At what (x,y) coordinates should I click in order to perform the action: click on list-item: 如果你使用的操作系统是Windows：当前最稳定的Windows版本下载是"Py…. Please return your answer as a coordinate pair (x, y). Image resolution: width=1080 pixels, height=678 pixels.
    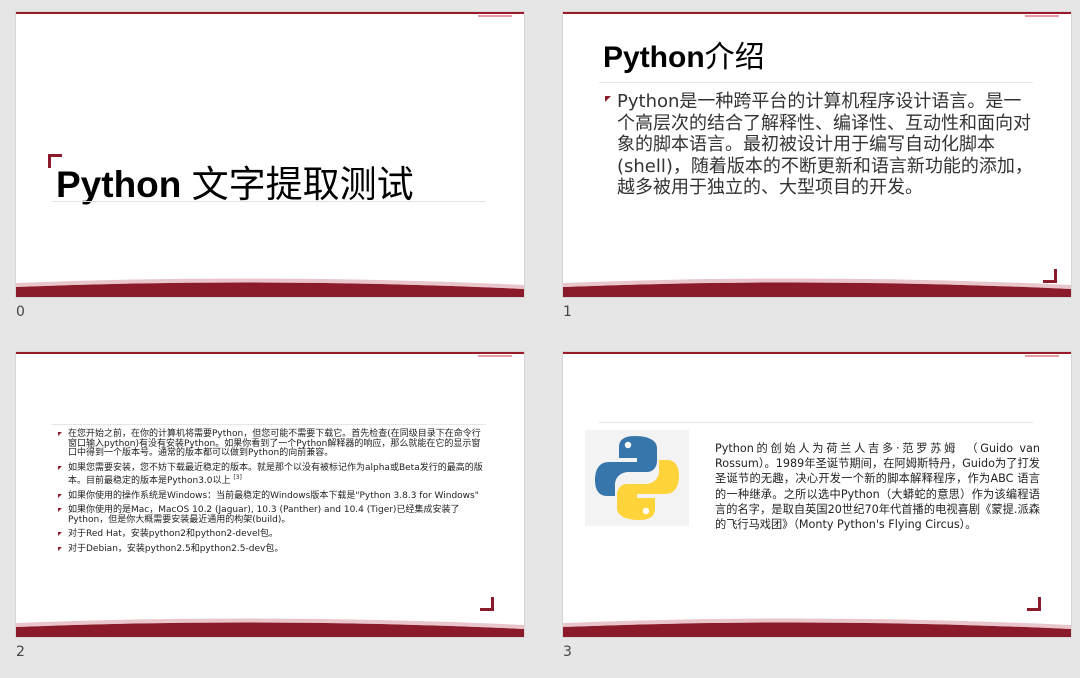
    Looking at the image, I should click on (272, 496).